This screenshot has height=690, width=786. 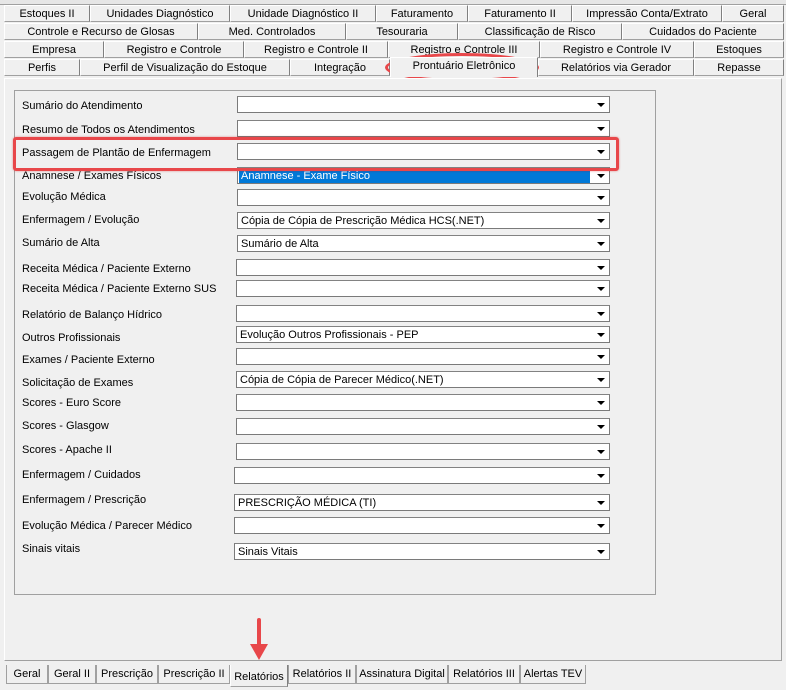 What do you see at coordinates (617, 49) in the screenshot?
I see `tab-registro-controle-iv: Registro e Controle IV` at bounding box center [617, 49].